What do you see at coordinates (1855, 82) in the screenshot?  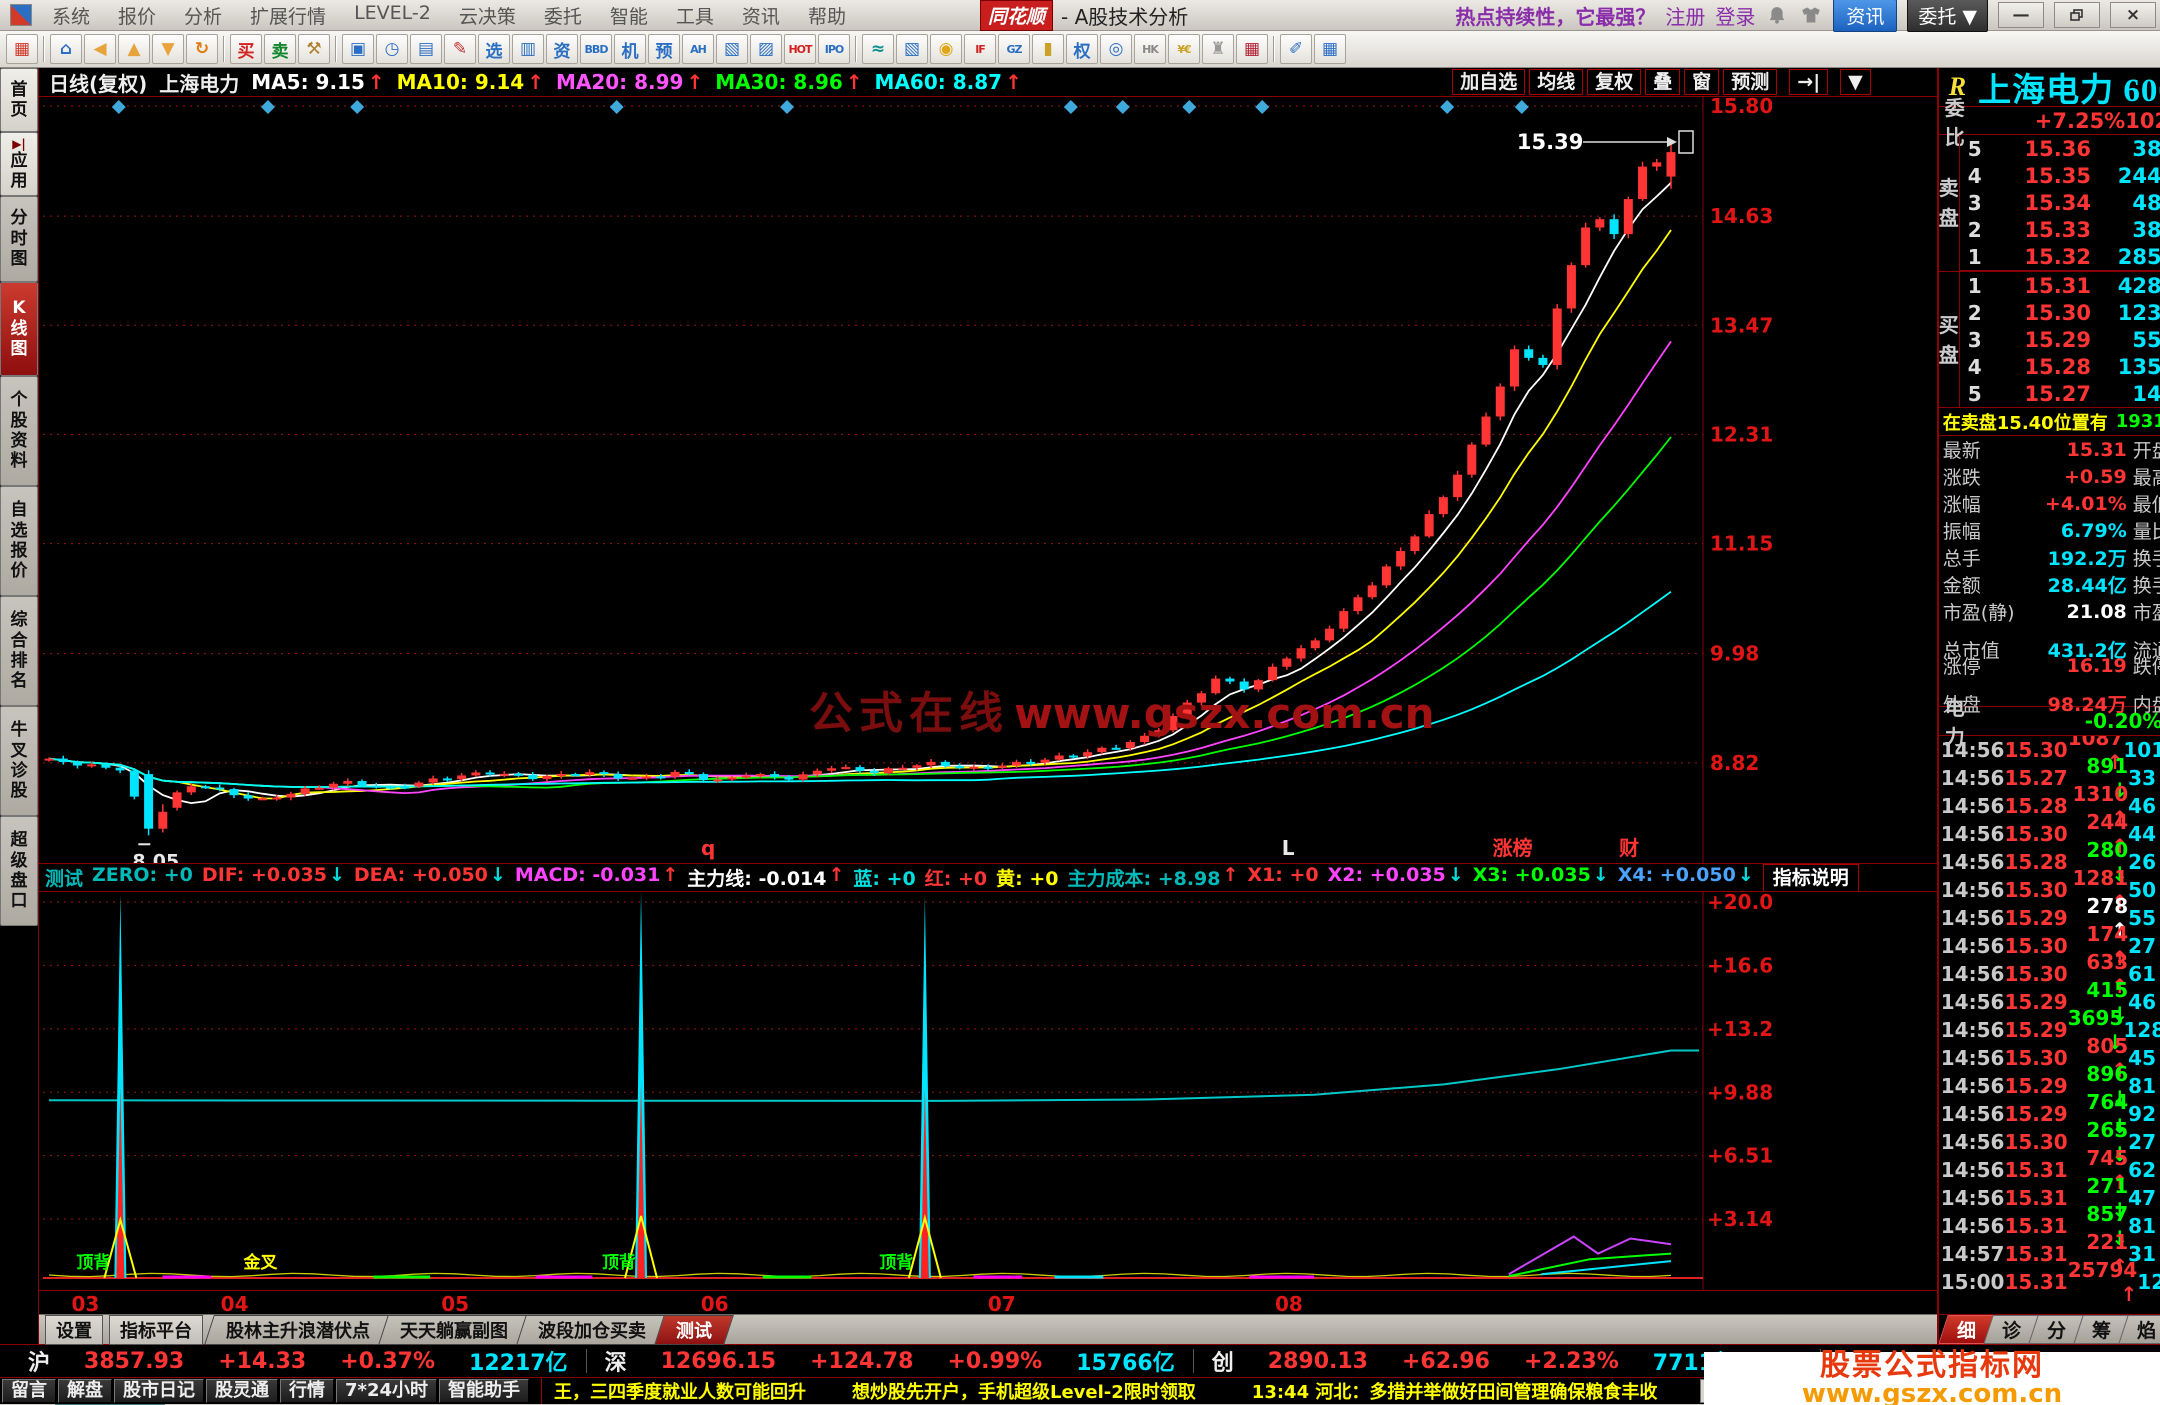 I see `chevron-down-icon: ▼` at bounding box center [1855, 82].